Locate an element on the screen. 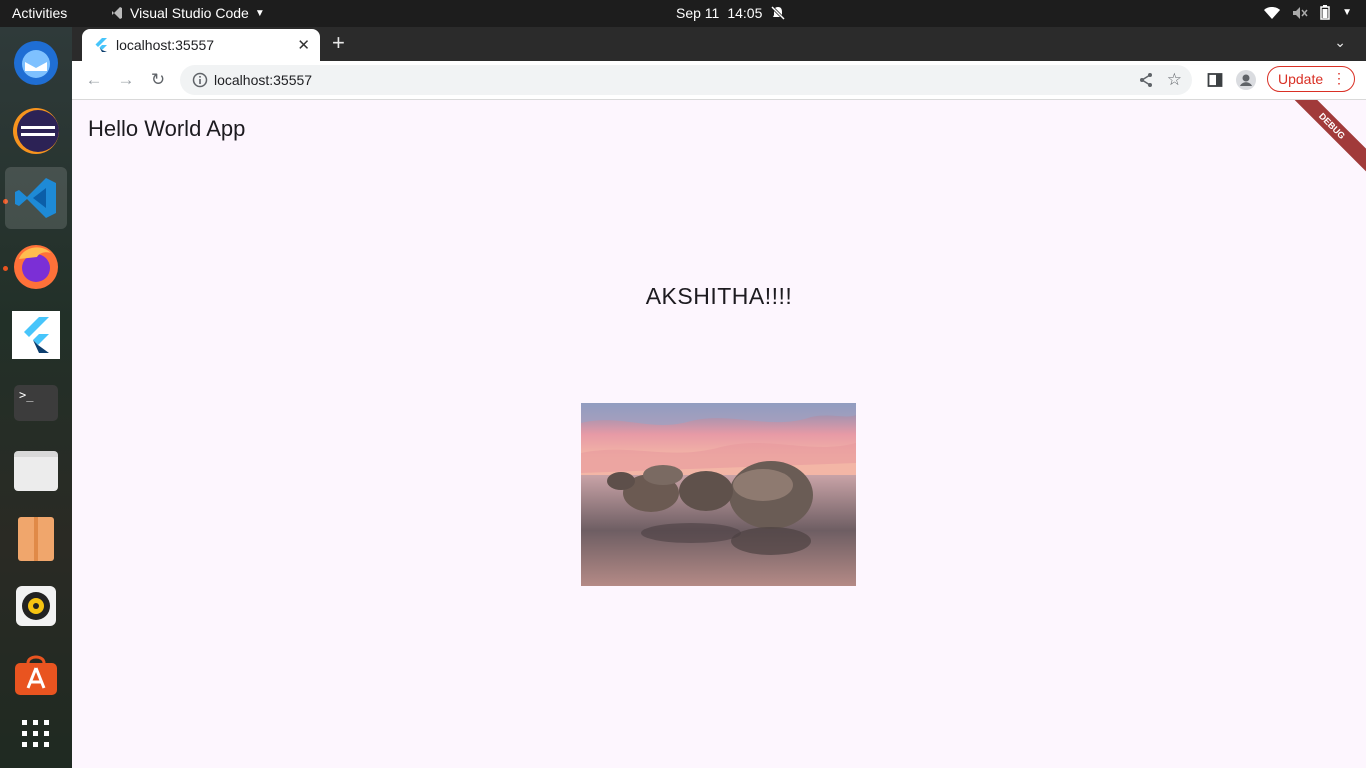 The width and height of the screenshot is (1366, 768). system-tray: ▼ is located at coordinates (1308, 12).